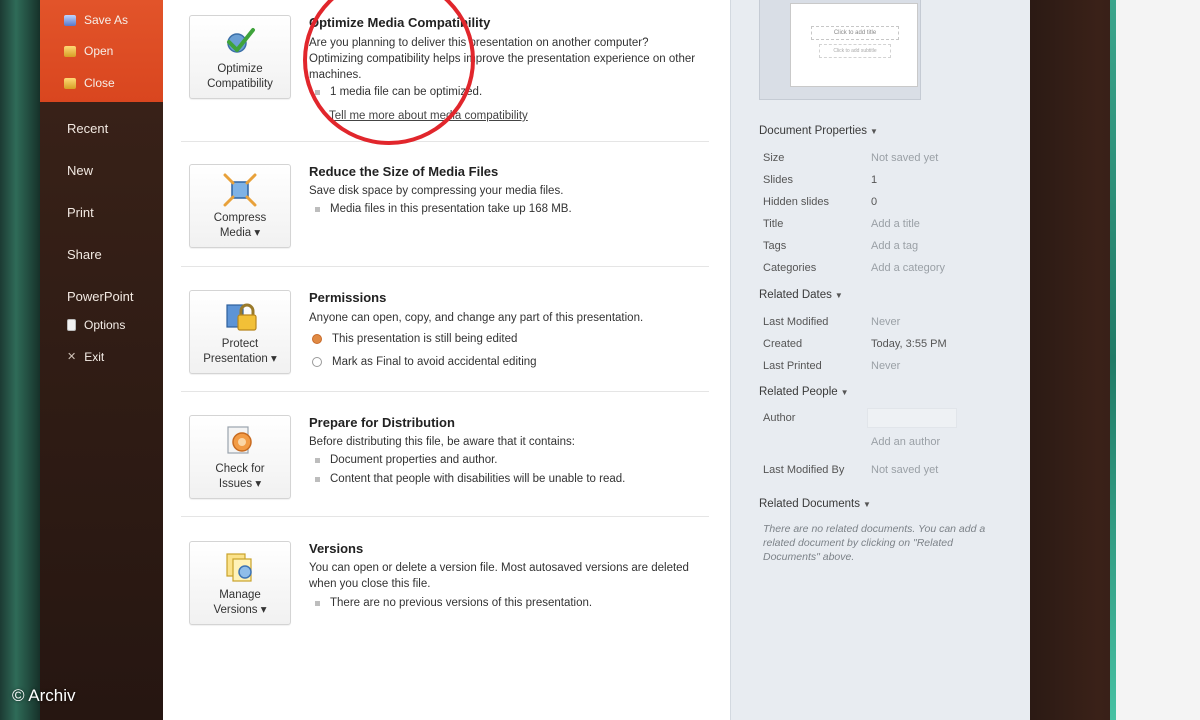  I want to click on related-dates-header: Related Dates ▼, so click(801, 295).